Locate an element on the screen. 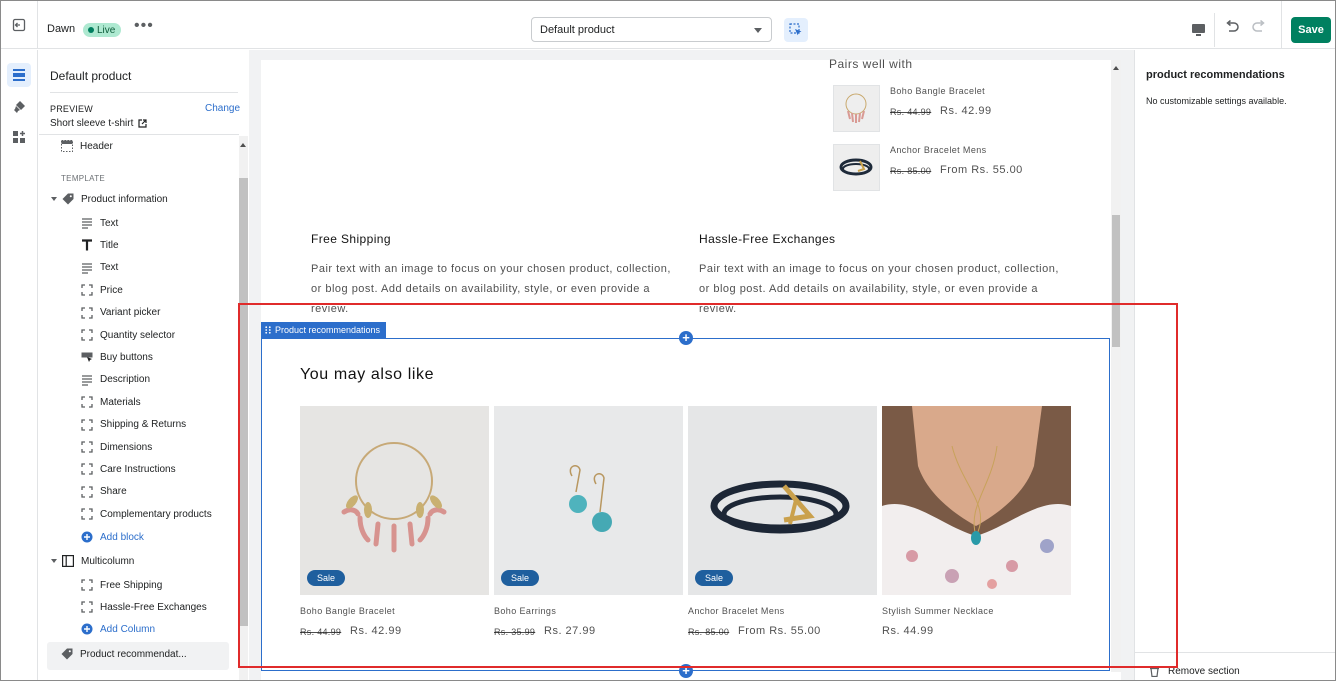 The height and width of the screenshot is (681, 1336). sidebar-item-header: Header is located at coordinates (87, 146).